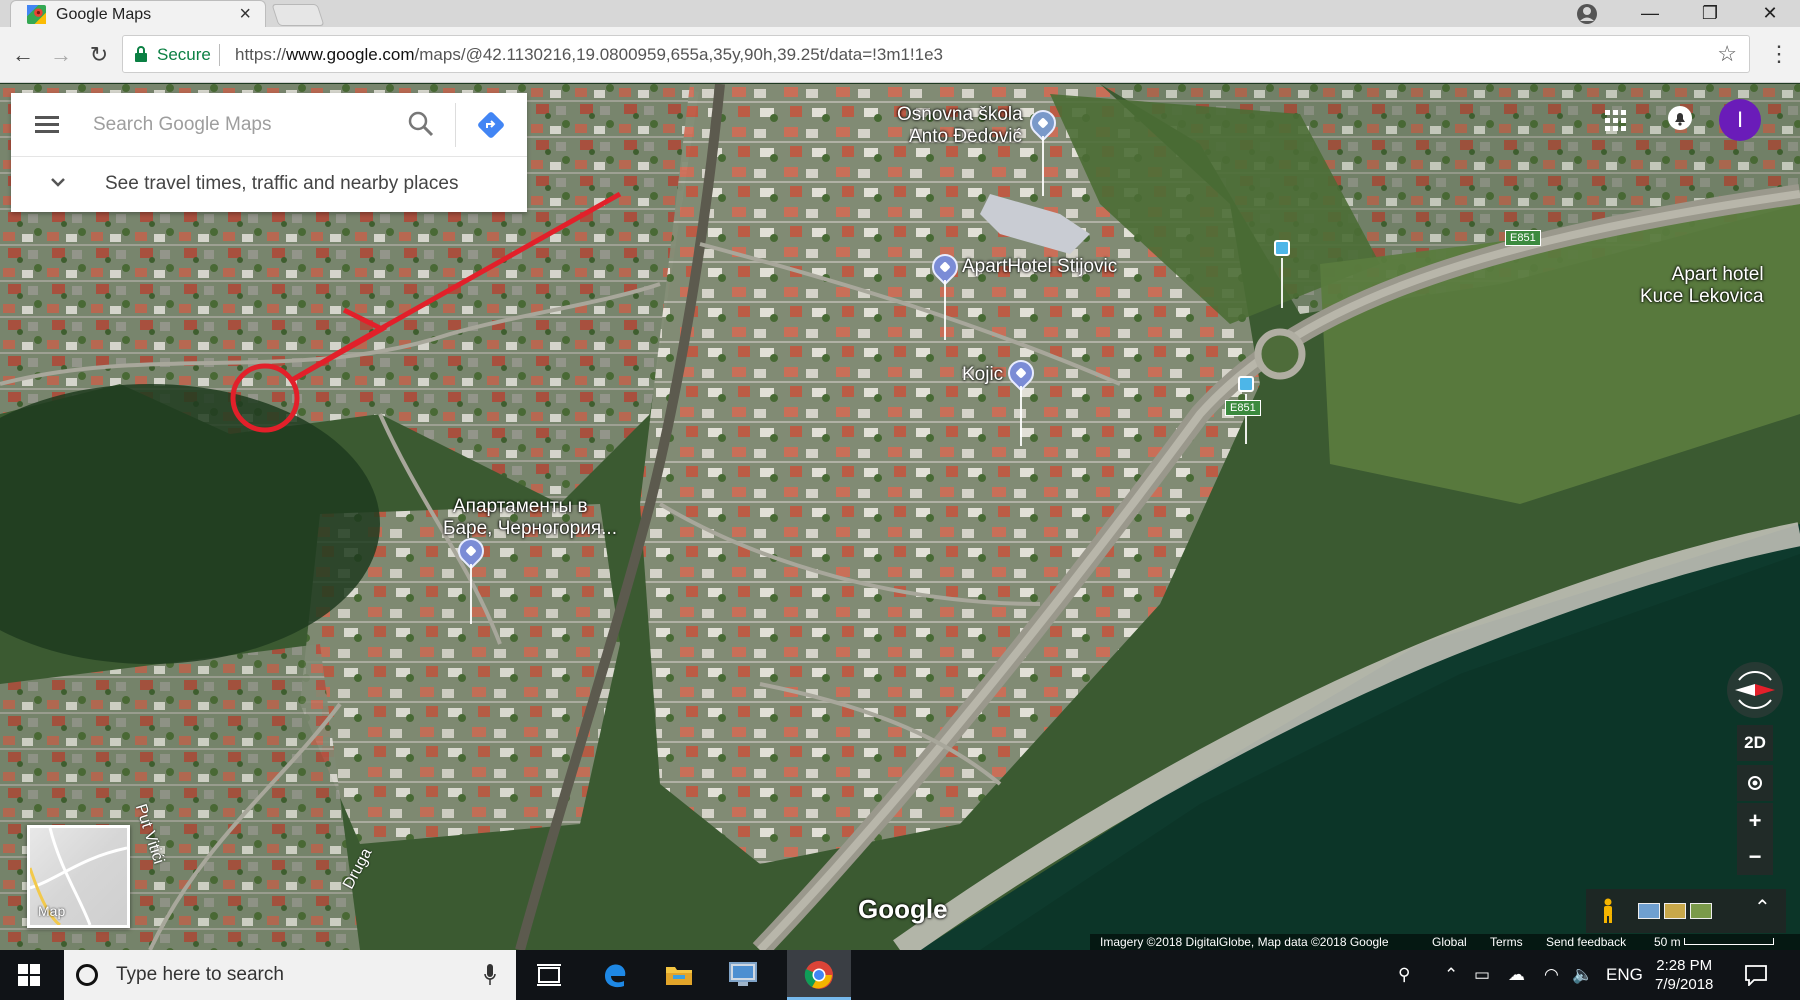 The width and height of the screenshot is (1800, 1000). What do you see at coordinates (1482, 975) in the screenshot?
I see `battery-icon: ▭` at bounding box center [1482, 975].